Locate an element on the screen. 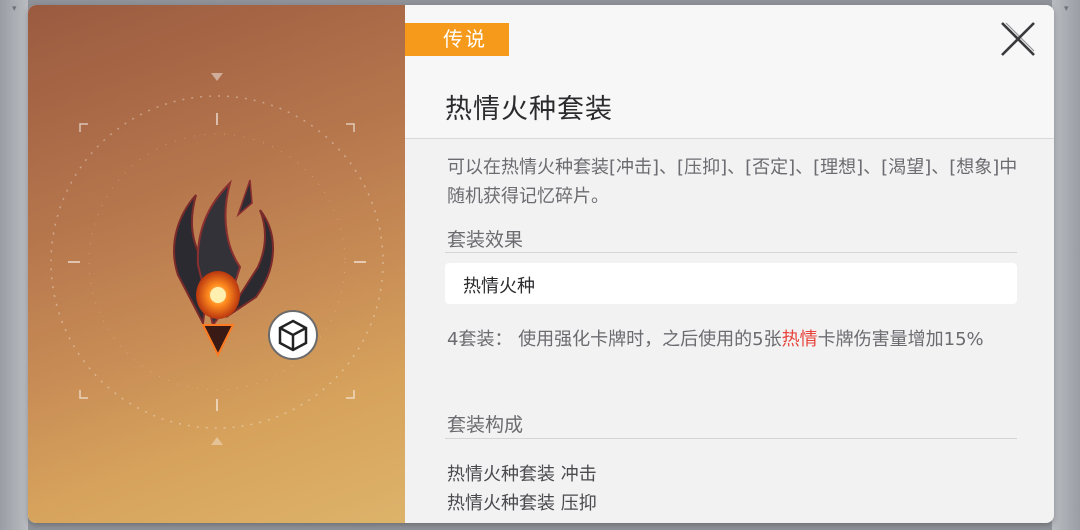 Image resolution: width=1080 pixels, height=530 pixels. set-title: 热情火种套装 is located at coordinates (529, 109).